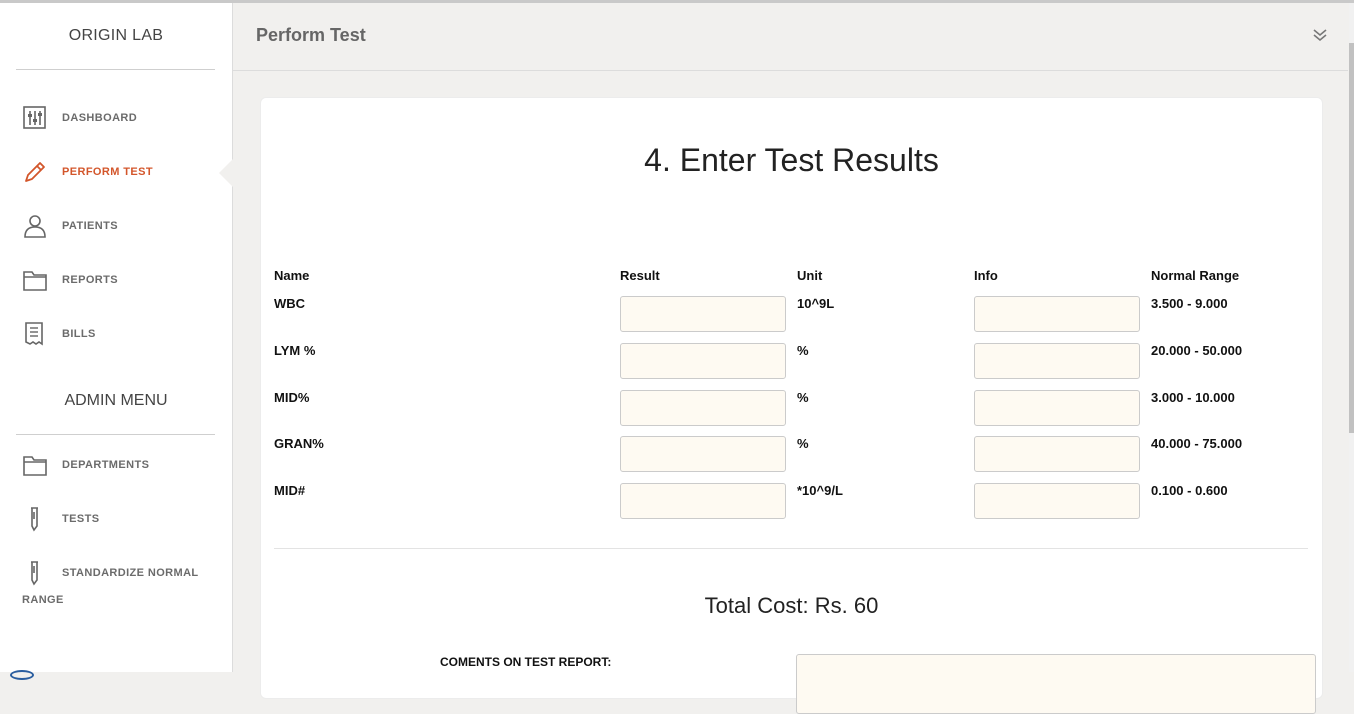 The width and height of the screenshot is (1354, 714). What do you see at coordinates (816, 303) in the screenshot?
I see `test-unit: 10^9L` at bounding box center [816, 303].